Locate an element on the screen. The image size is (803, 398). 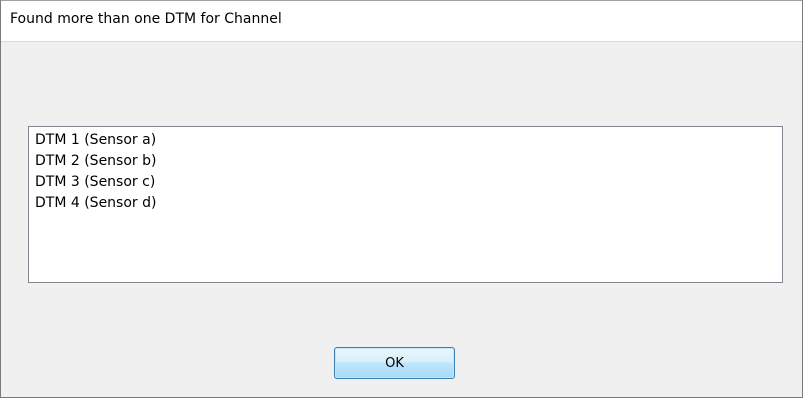
list-item-dtm-3: DTM 3 (Sensor c) is located at coordinates (405, 182).